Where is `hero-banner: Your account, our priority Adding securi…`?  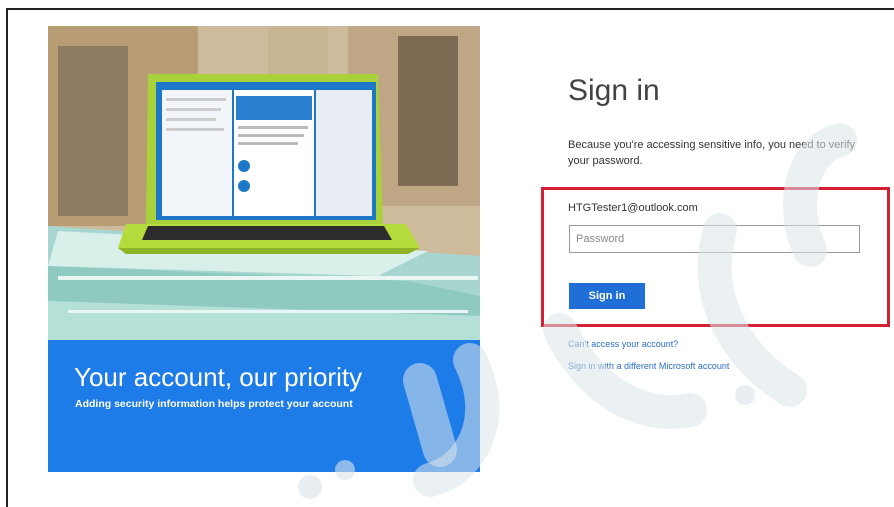 hero-banner: Your account, our priority Adding securi… is located at coordinates (264, 406).